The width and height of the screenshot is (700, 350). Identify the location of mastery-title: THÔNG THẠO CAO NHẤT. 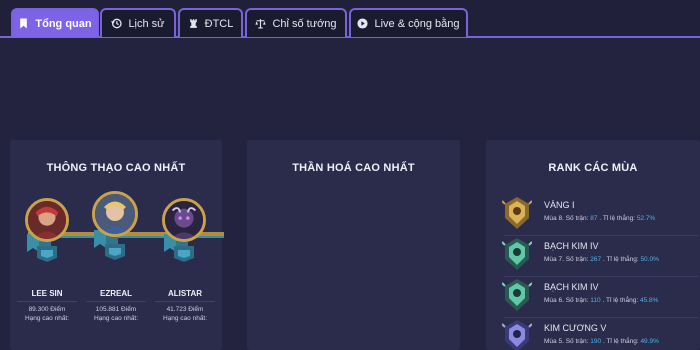
(116, 168).